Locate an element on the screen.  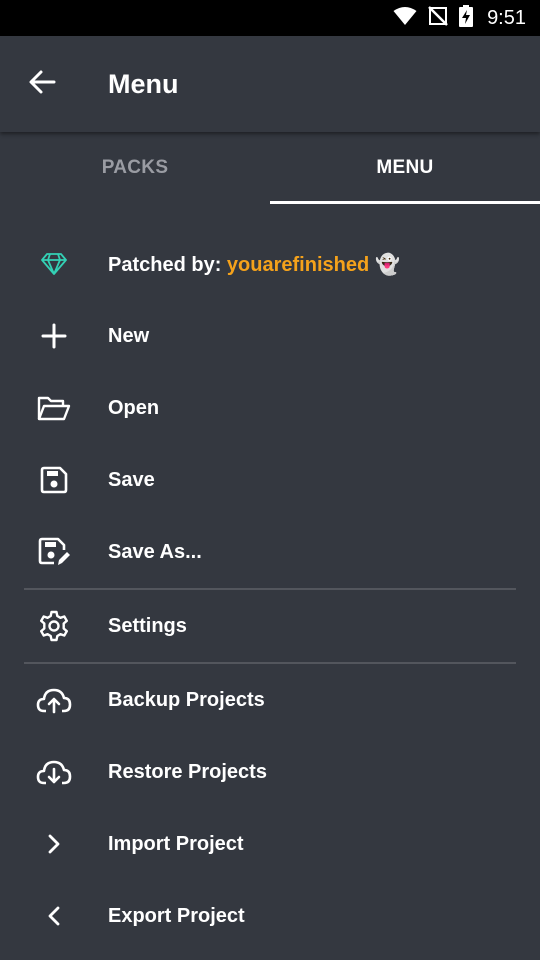
page-title: Menu is located at coordinates (143, 83).